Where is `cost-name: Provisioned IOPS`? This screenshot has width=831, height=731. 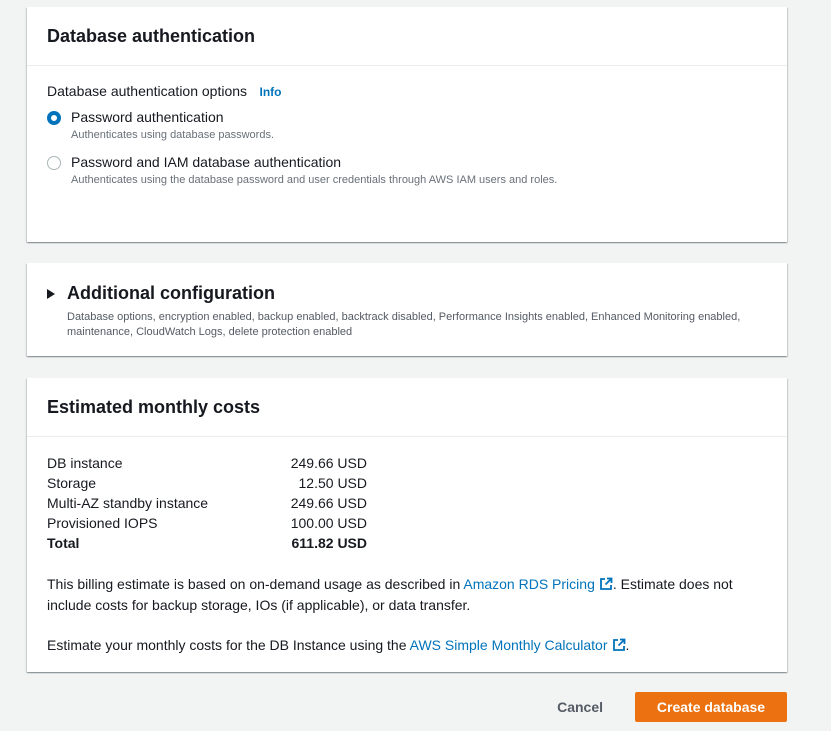
cost-name: Provisioned IOPS is located at coordinates (102, 523).